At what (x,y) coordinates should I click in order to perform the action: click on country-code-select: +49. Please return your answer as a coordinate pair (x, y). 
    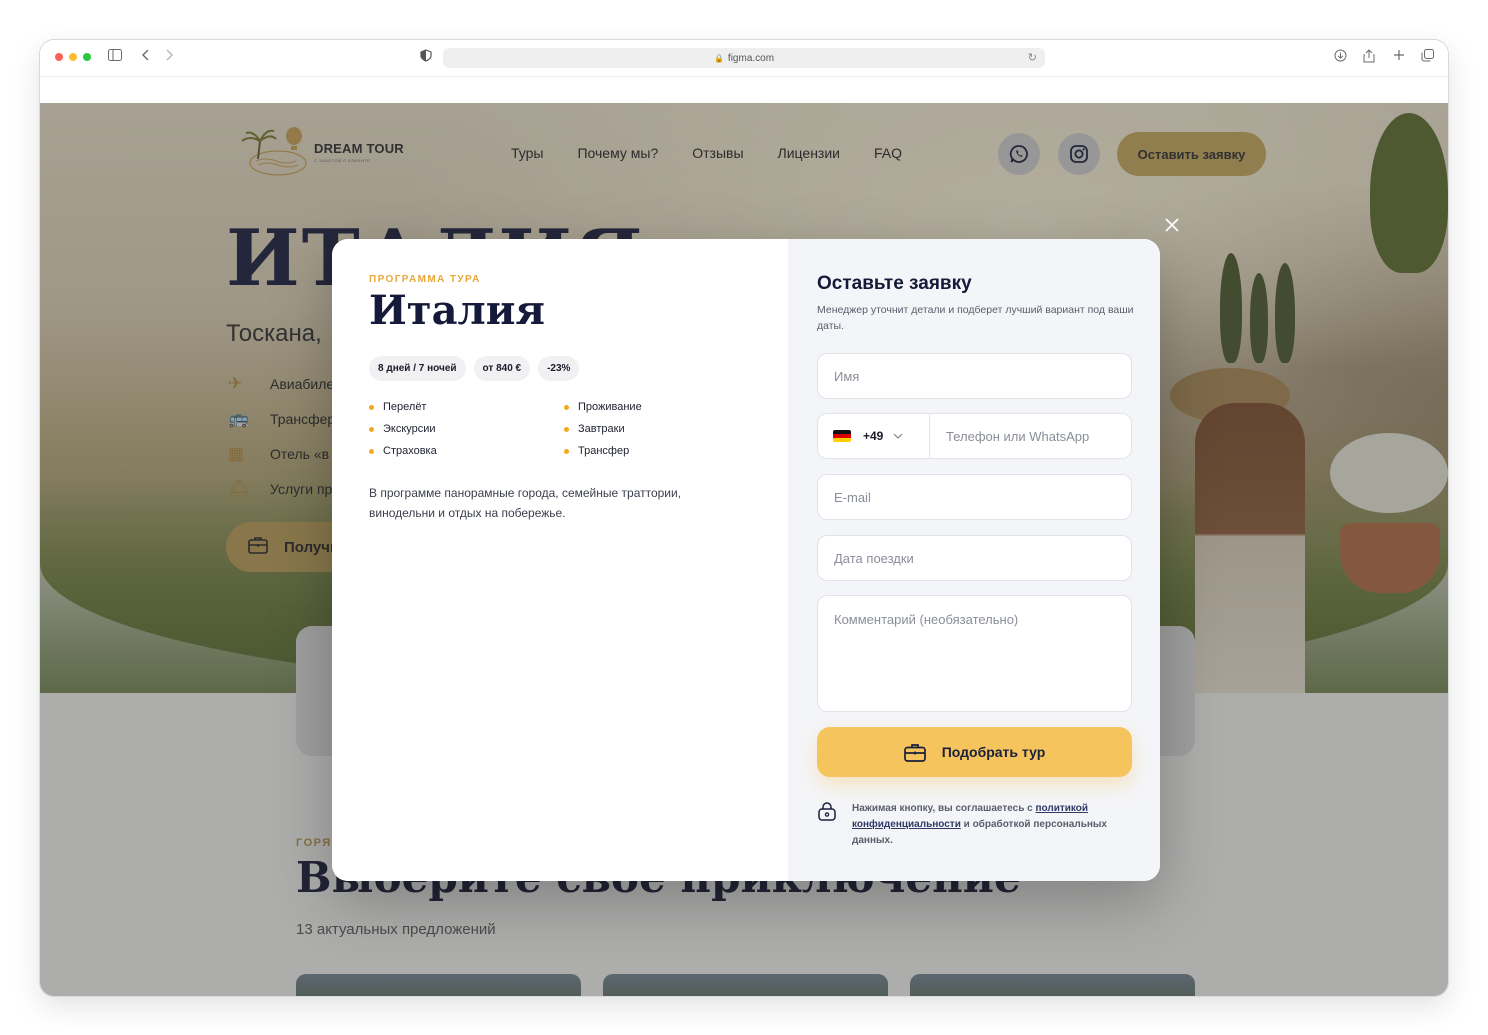
    Looking at the image, I should click on (874, 436).